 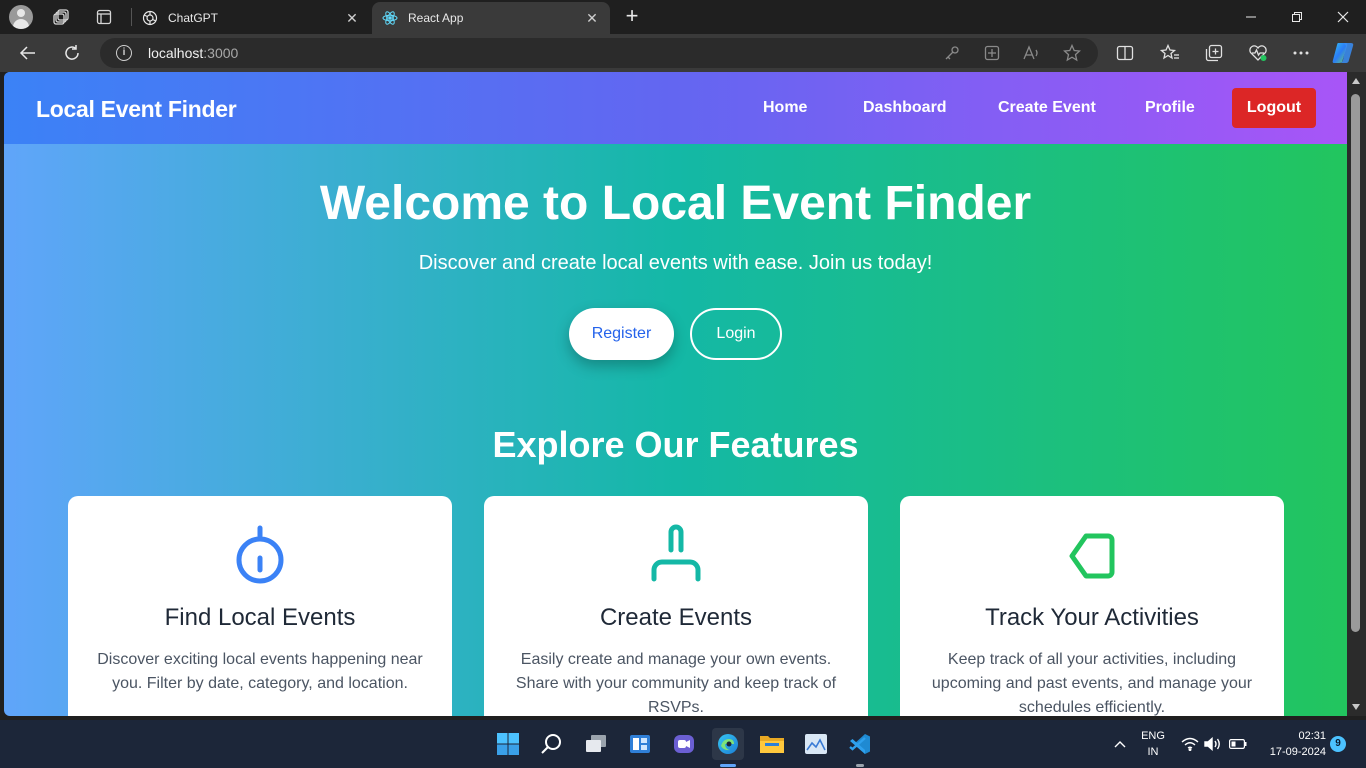 What do you see at coordinates (260, 617) in the screenshot?
I see `feature-title: Find Local Events` at bounding box center [260, 617].